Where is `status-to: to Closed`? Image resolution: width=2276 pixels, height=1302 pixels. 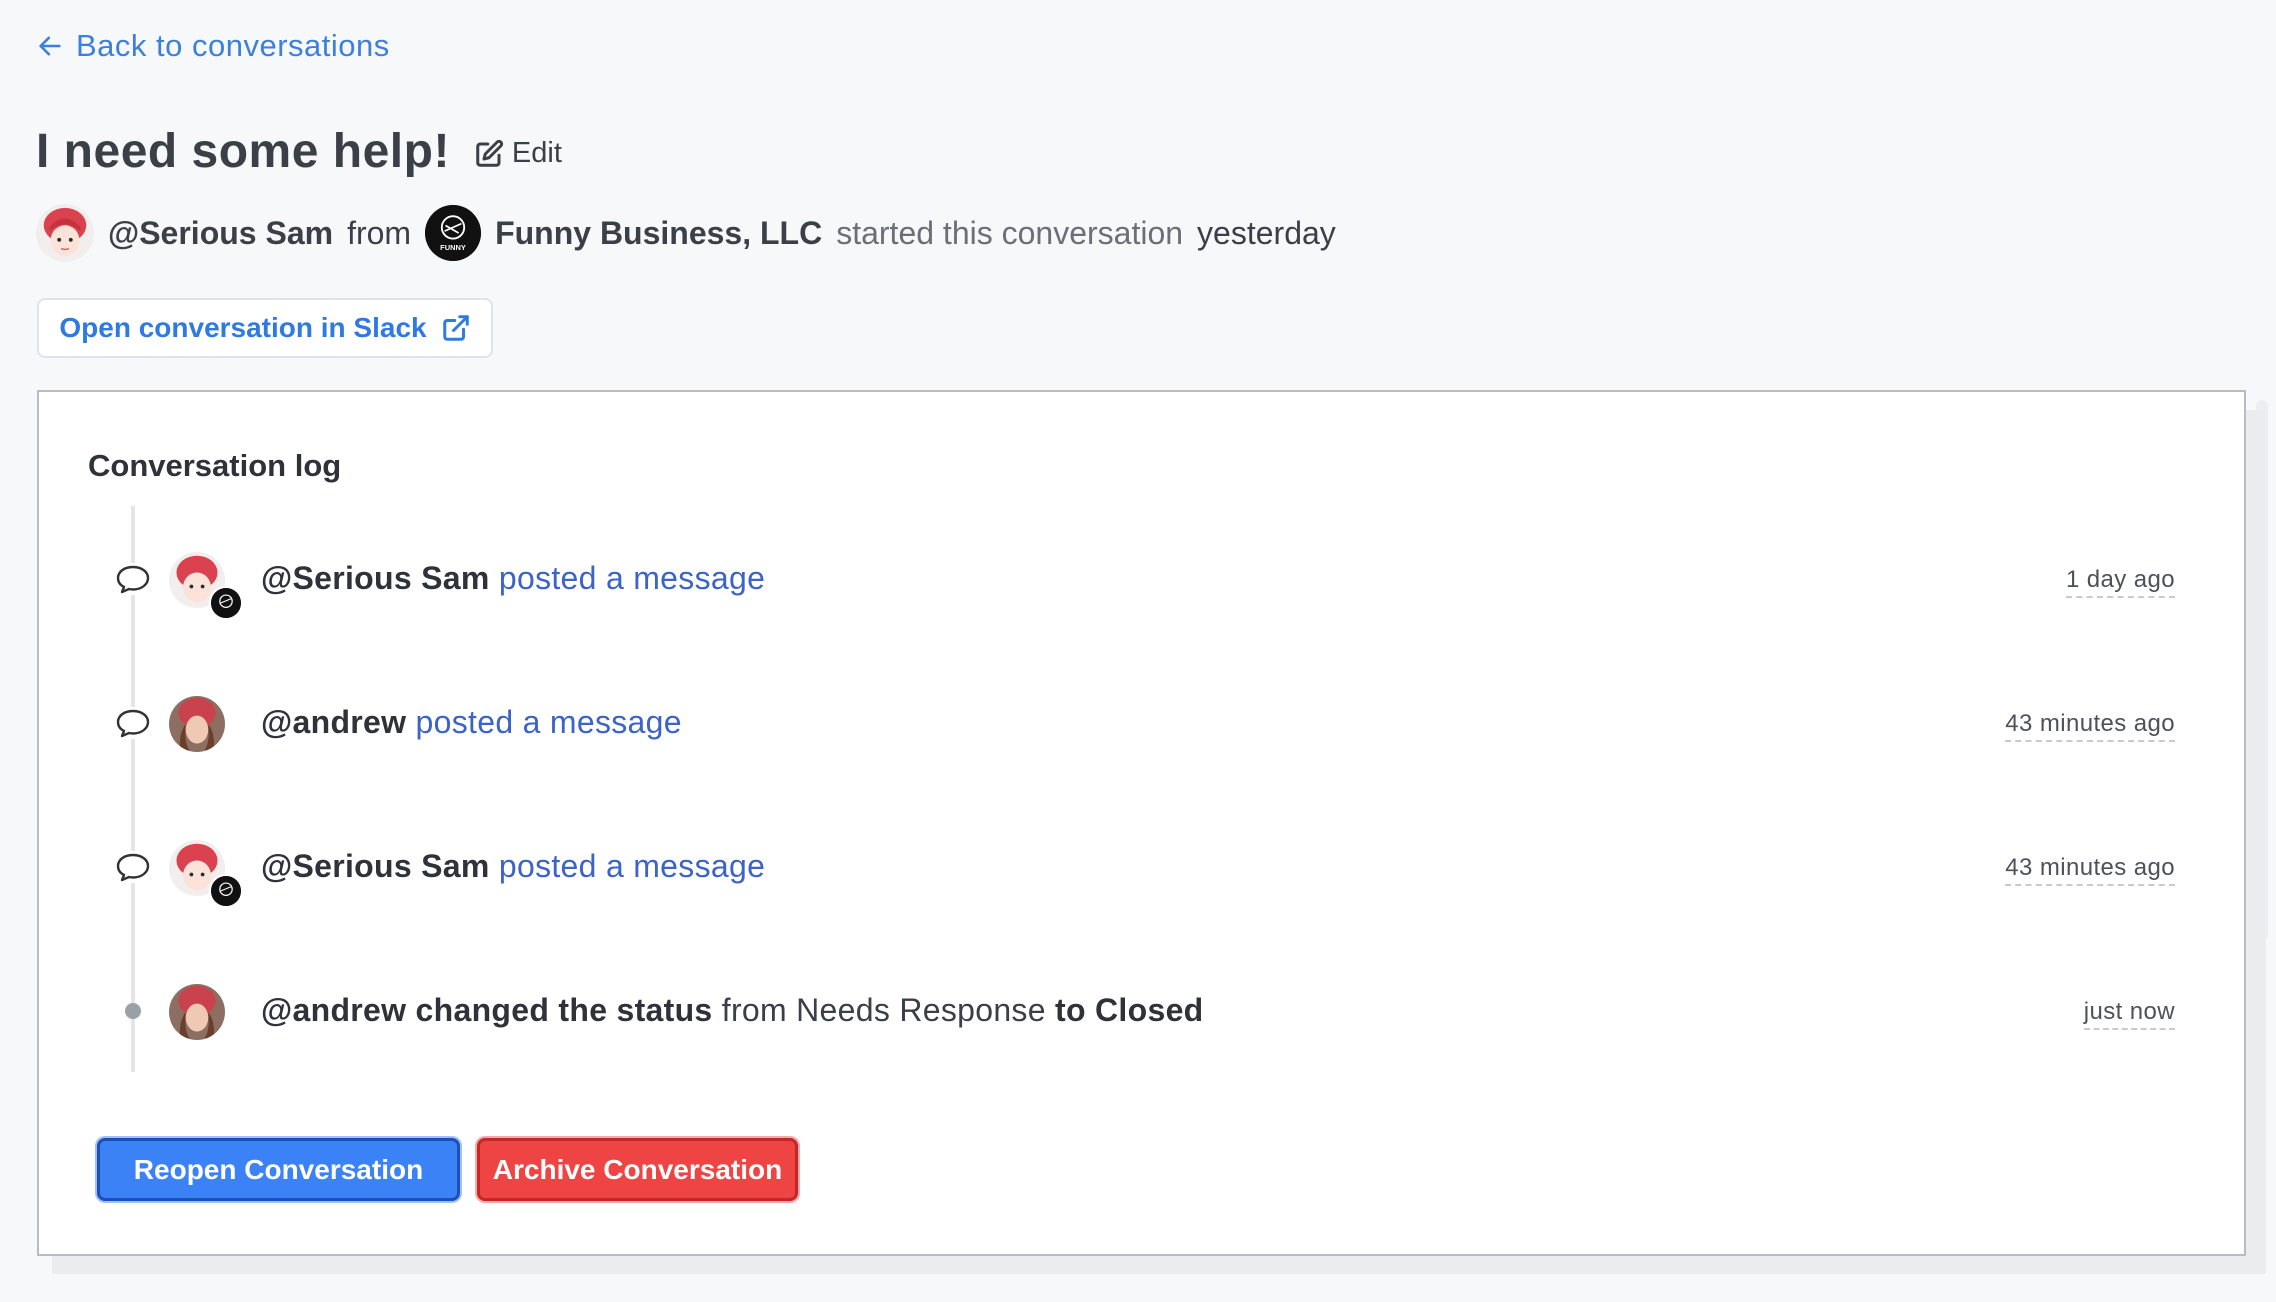
status-to: to Closed is located at coordinates (1129, 1010).